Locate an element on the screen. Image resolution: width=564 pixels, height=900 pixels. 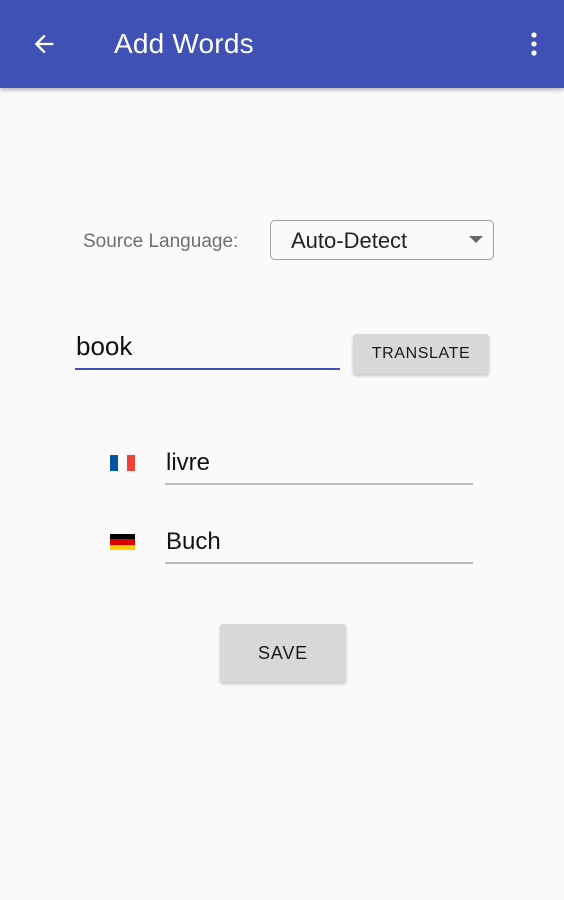
france-flag-icon is located at coordinates (122, 463).